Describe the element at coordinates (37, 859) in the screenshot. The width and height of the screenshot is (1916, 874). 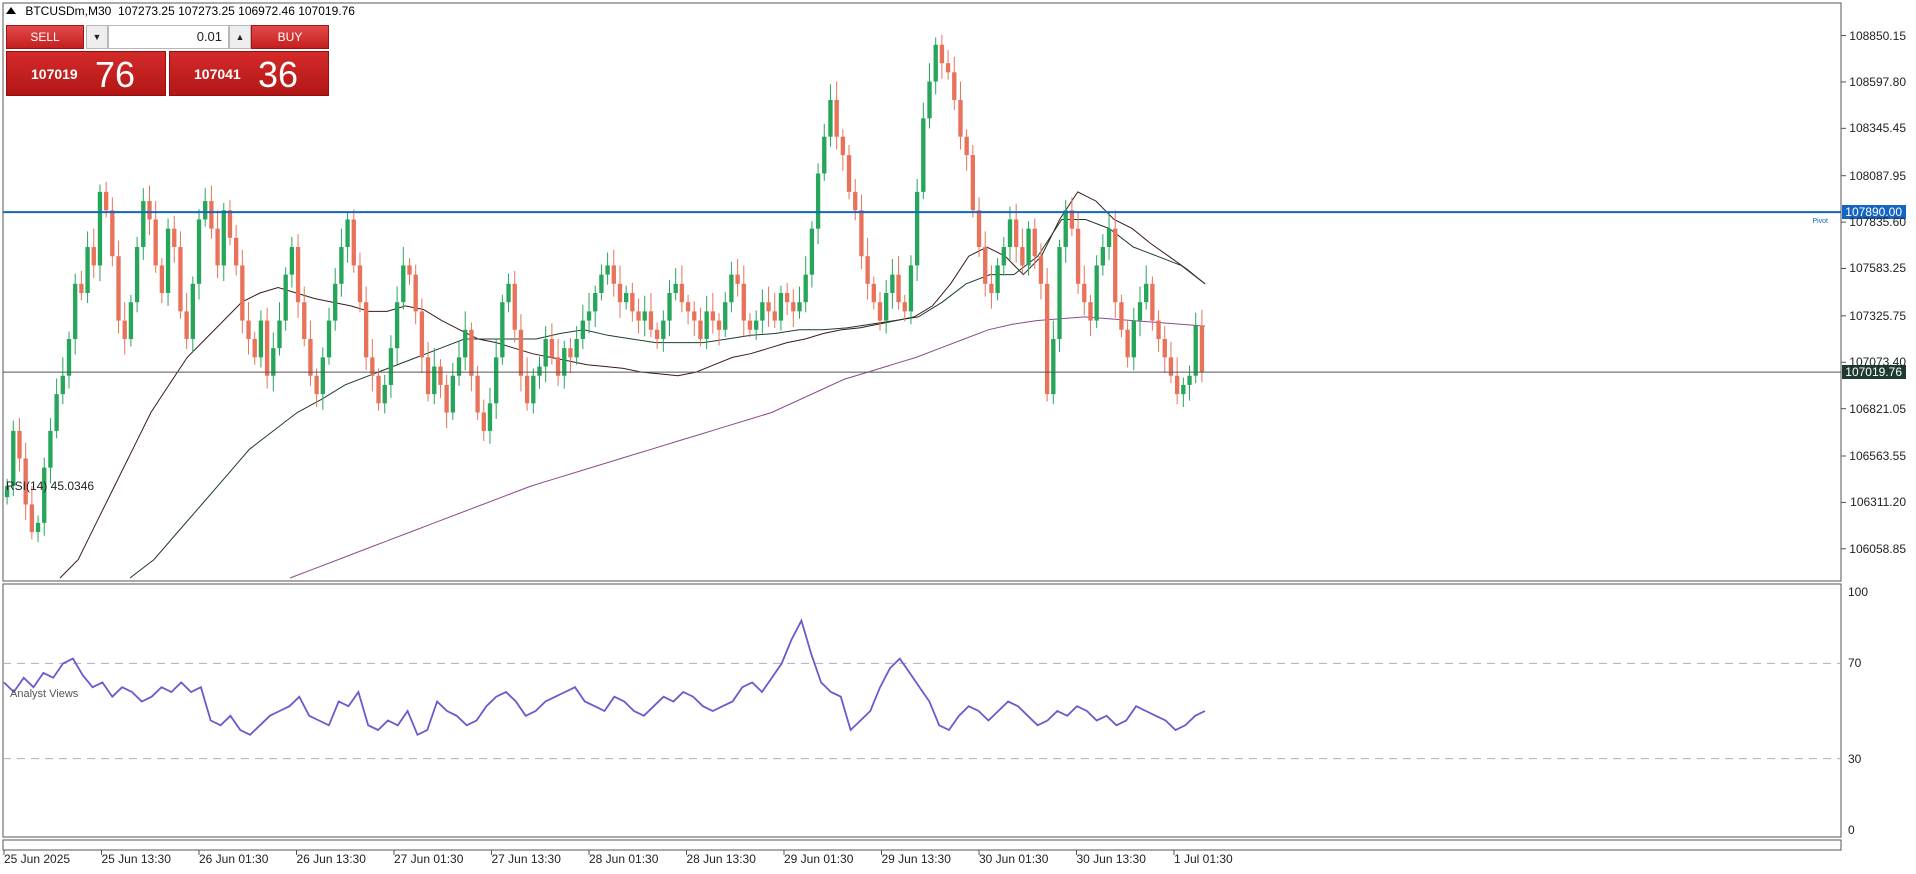
I see `x-tick-label: 25 Jun 2025` at that location.